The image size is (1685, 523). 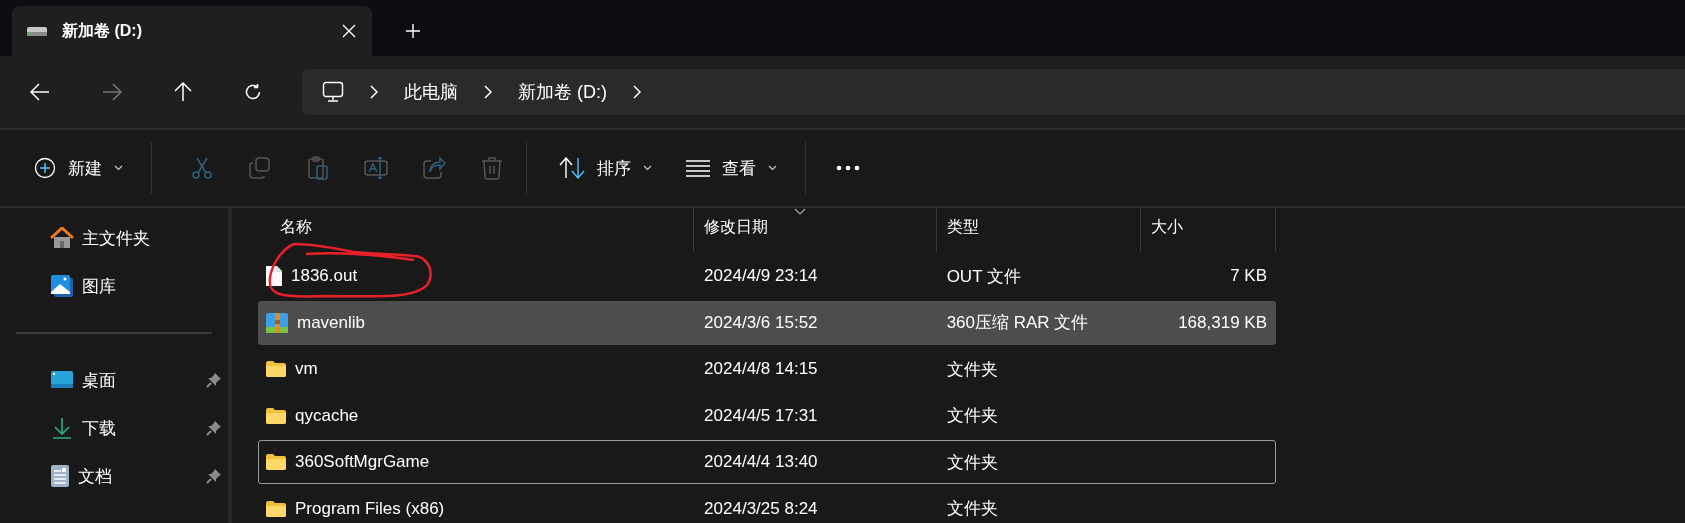 I want to click on more-icon, so click(x=848, y=168).